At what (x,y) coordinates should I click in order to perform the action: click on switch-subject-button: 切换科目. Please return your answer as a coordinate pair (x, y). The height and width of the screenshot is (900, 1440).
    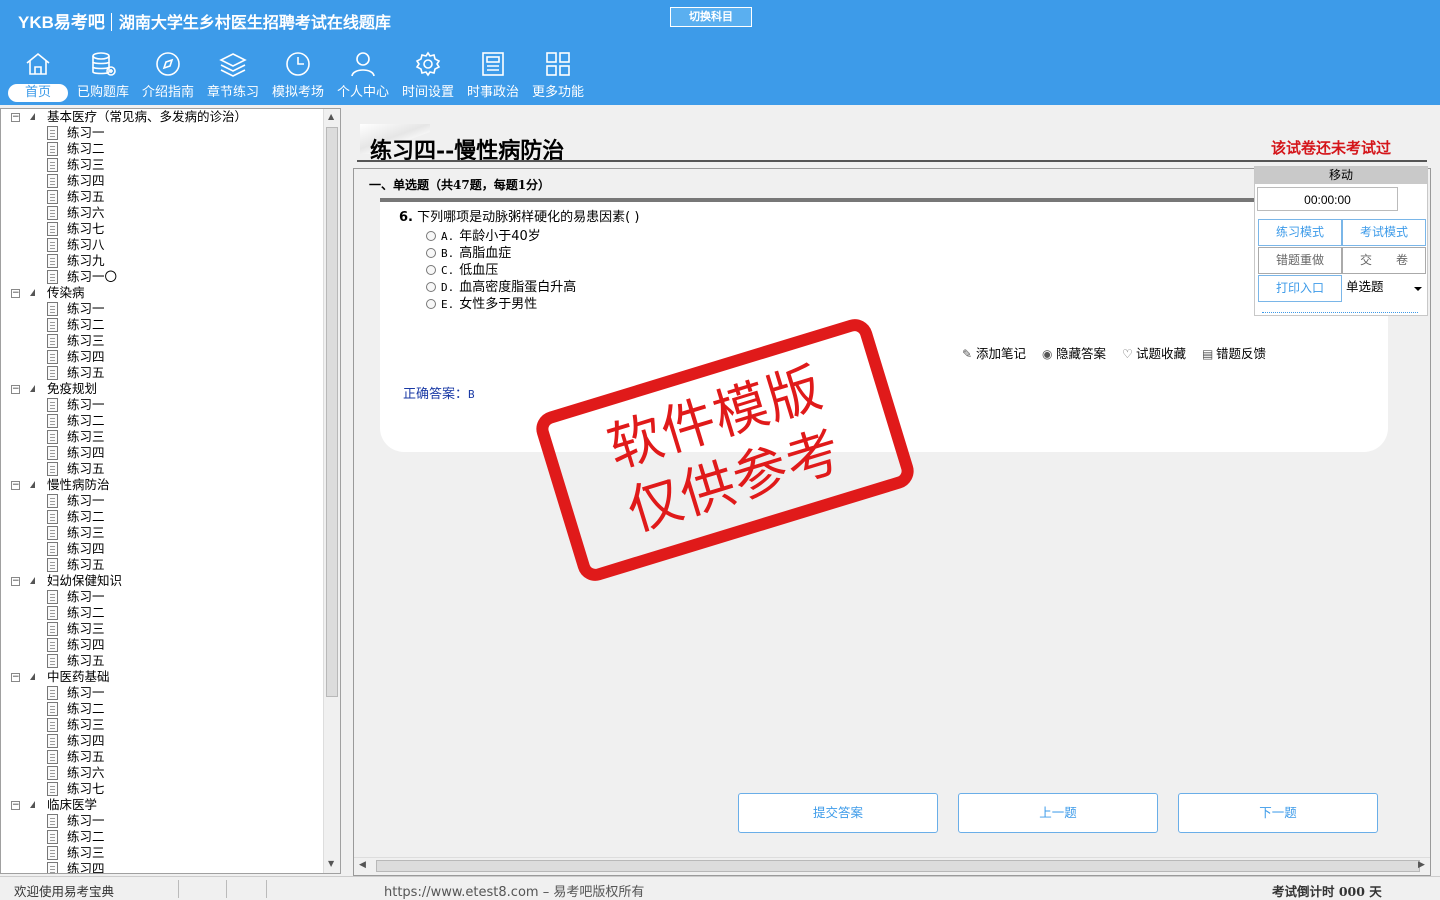
    Looking at the image, I should click on (711, 17).